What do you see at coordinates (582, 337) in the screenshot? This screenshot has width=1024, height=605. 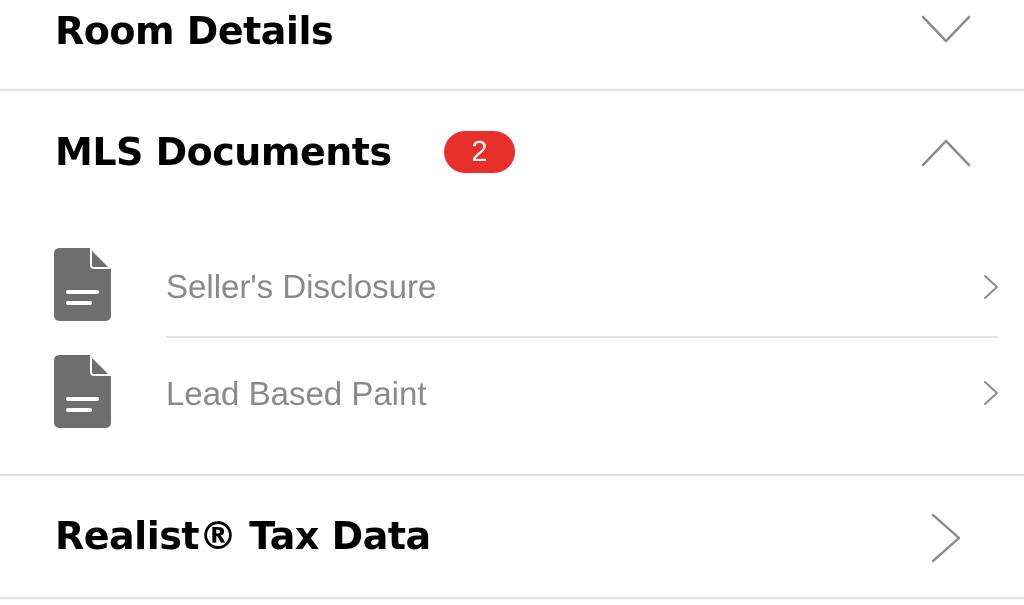 I see `document-divider` at bounding box center [582, 337].